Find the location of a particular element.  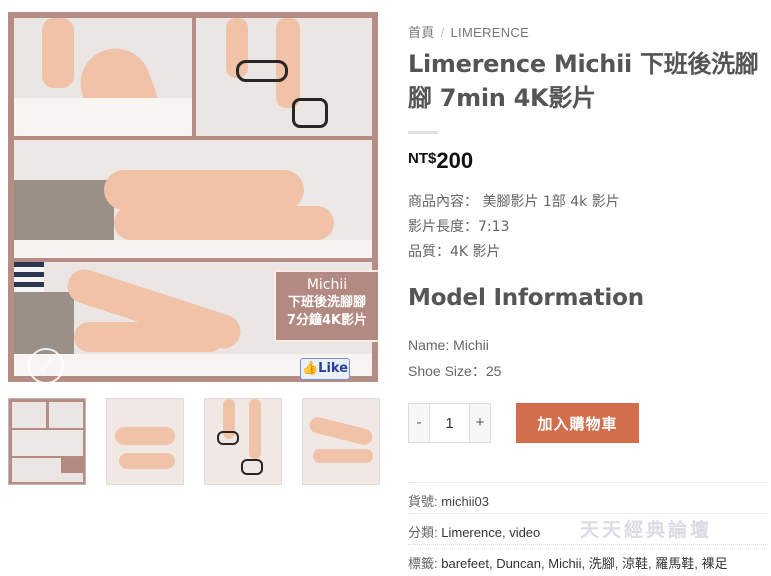

model-info-heading: Model Information is located at coordinates (526, 298).